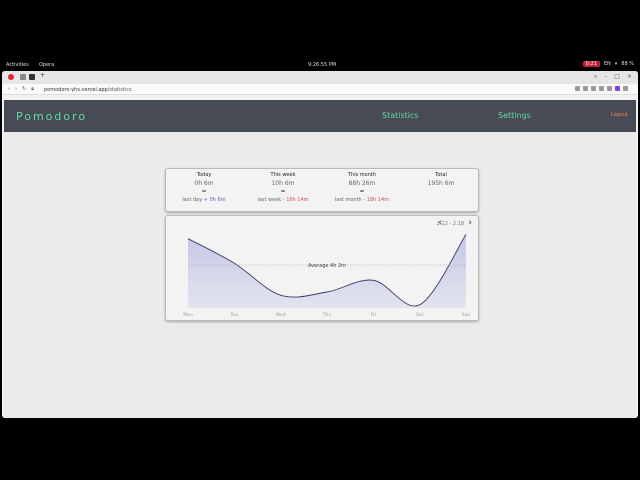 The image size is (640, 480). Describe the element at coordinates (619, 115) in the screenshot. I see `logout-link: Logout` at that location.